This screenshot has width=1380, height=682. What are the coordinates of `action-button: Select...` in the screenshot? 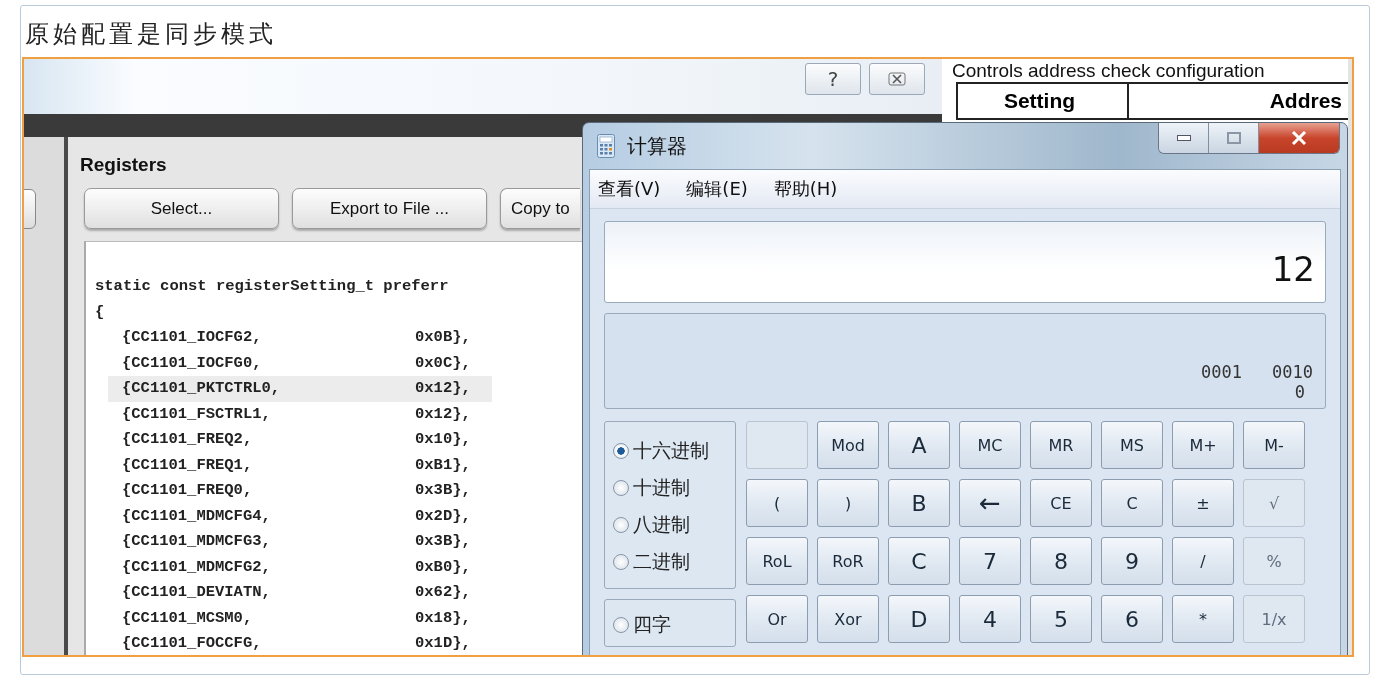 It's located at (181, 208).